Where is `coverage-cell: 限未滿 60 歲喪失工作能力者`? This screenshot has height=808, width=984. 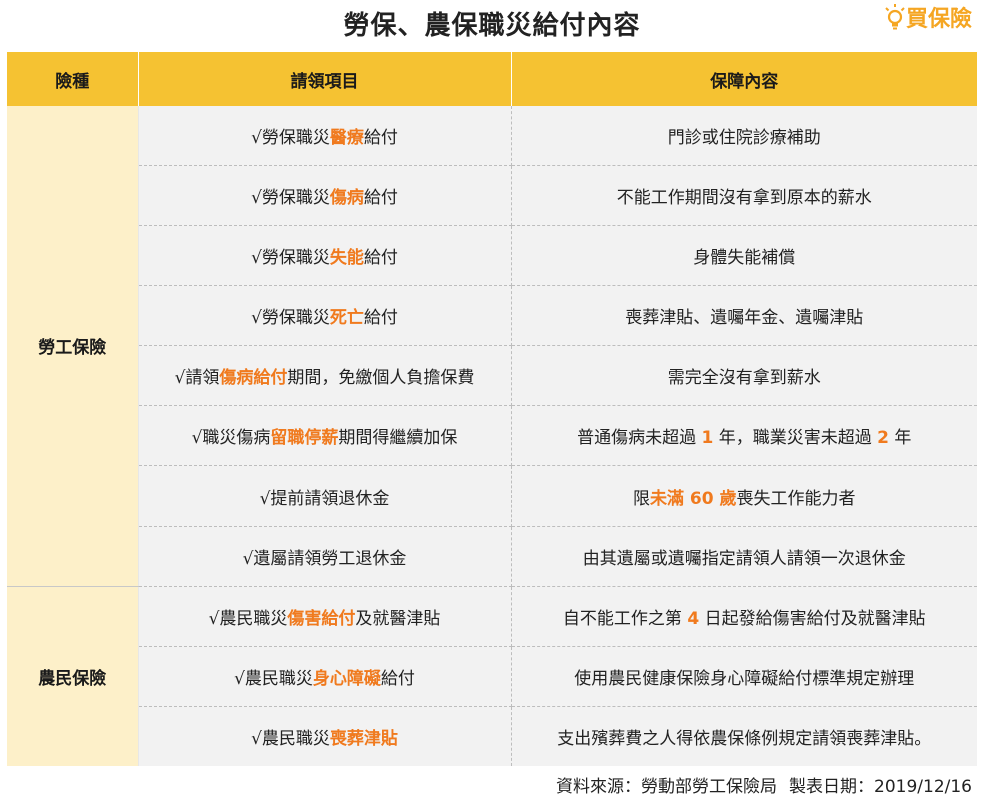
coverage-cell: 限未滿 60 歲喪失工作能力者 is located at coordinates (744, 496).